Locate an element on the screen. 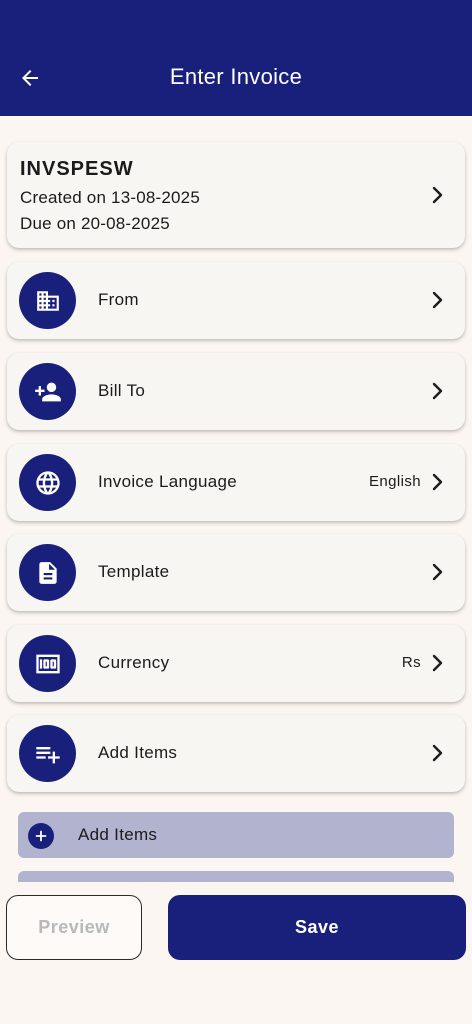 The width and height of the screenshot is (472, 1024). row-invoice-language: Invoice Language English is located at coordinates (236, 482).